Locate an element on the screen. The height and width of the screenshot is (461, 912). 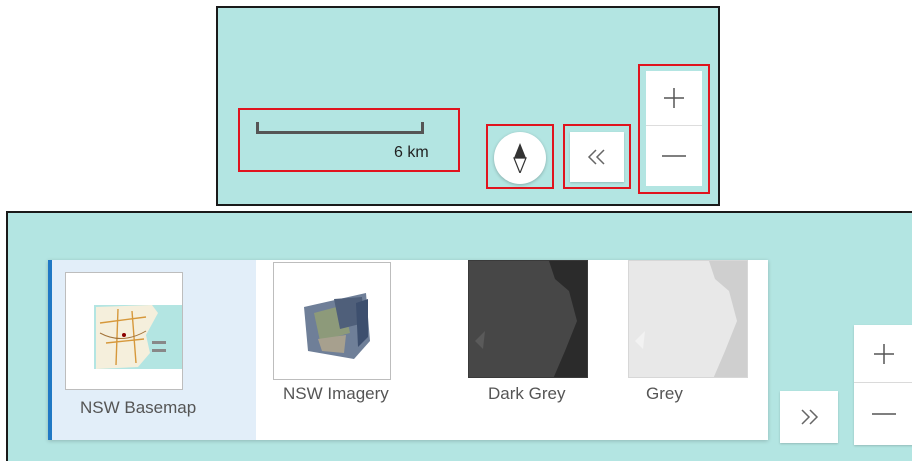
double-chevron-right-icon is located at coordinates (810, 417).